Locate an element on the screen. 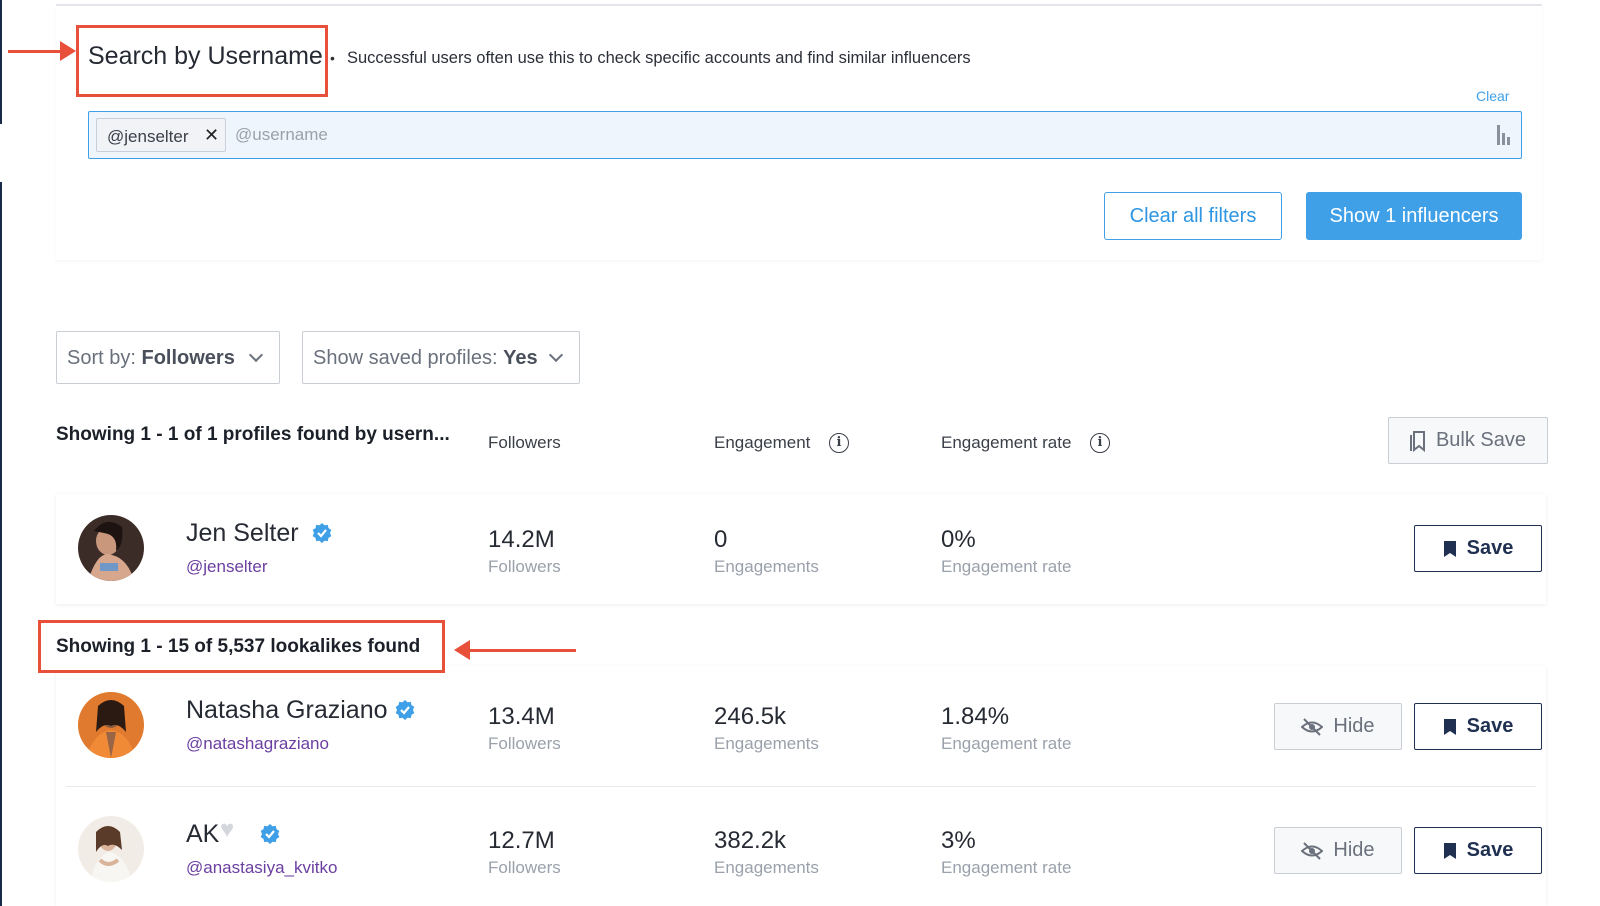 The height and width of the screenshot is (906, 1600). annotation-arrow-lookalikes is located at coordinates (522, 650).